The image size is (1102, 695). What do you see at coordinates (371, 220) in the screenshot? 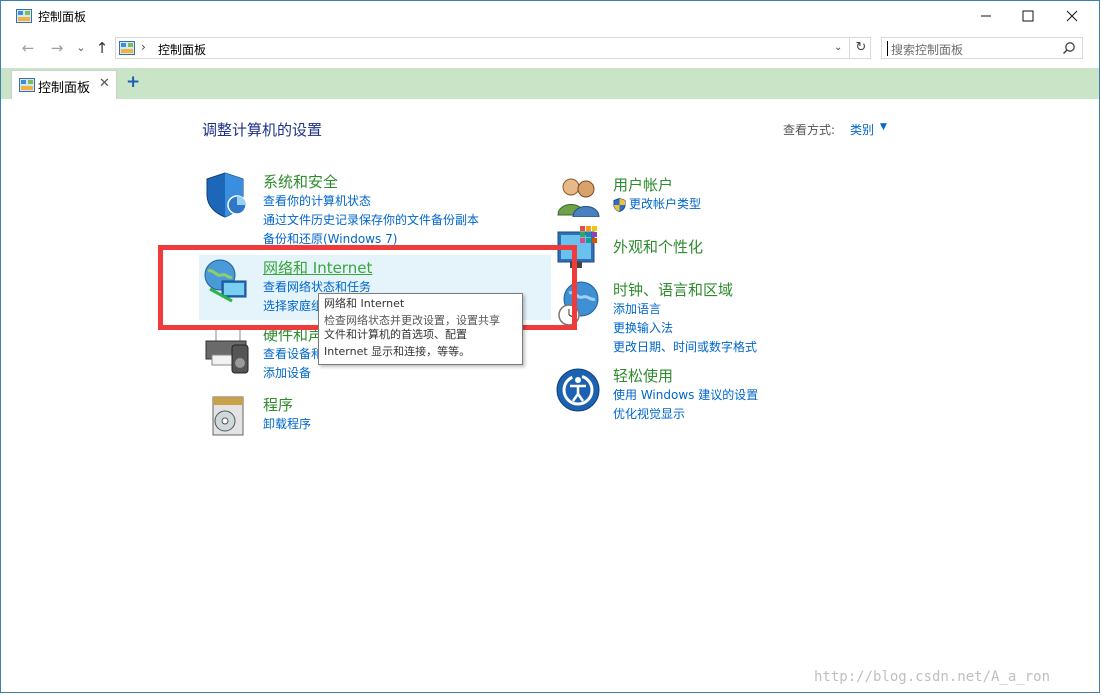
I see `file-history-link: 通过文件历史记录保存你的文件备份副本` at bounding box center [371, 220].